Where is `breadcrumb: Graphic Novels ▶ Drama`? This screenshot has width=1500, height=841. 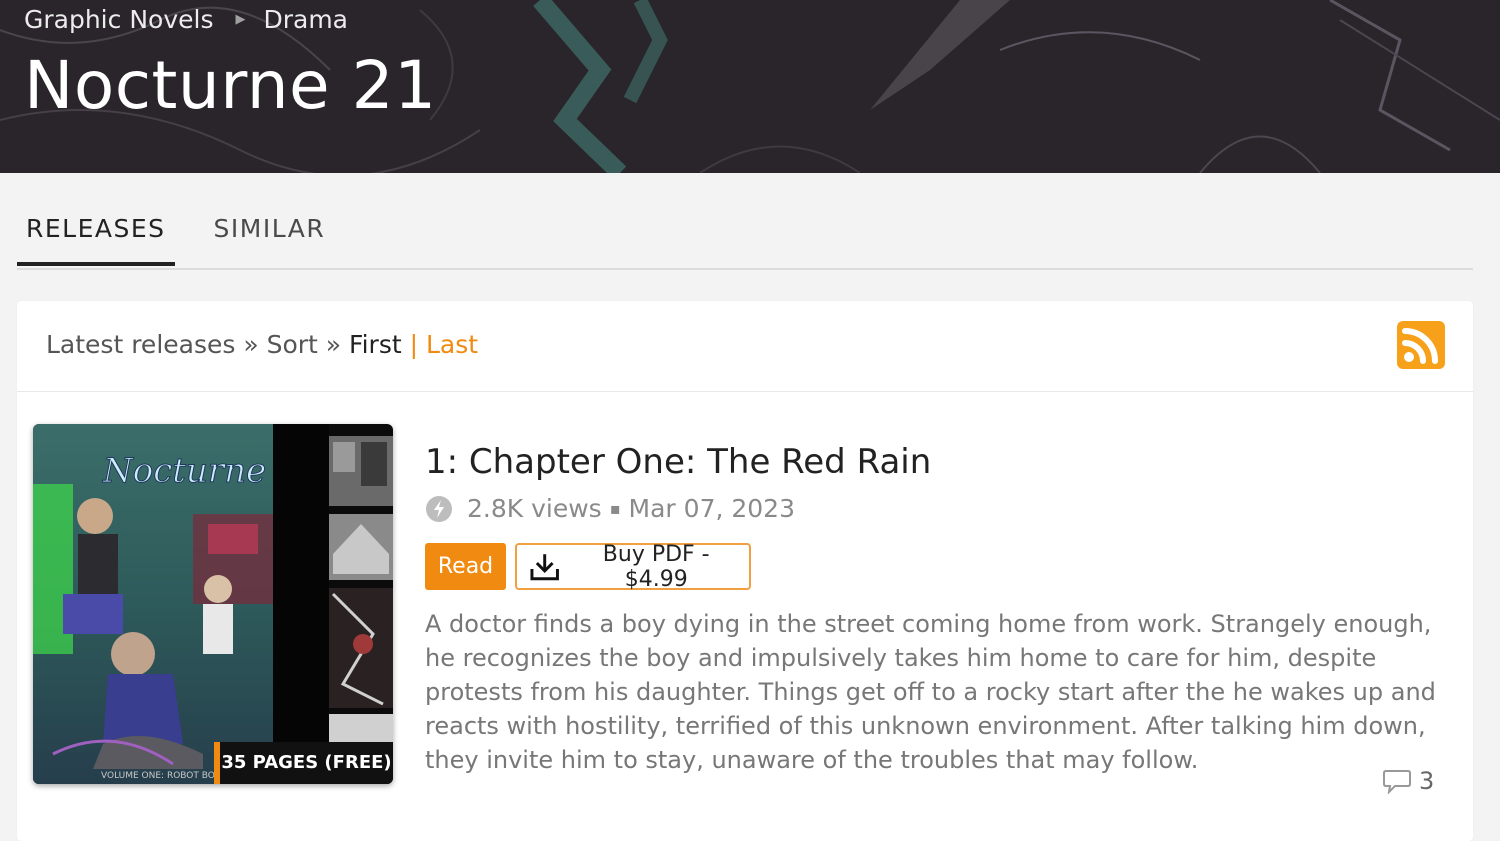 breadcrumb: Graphic Novels ▶ Drama is located at coordinates (186, 20).